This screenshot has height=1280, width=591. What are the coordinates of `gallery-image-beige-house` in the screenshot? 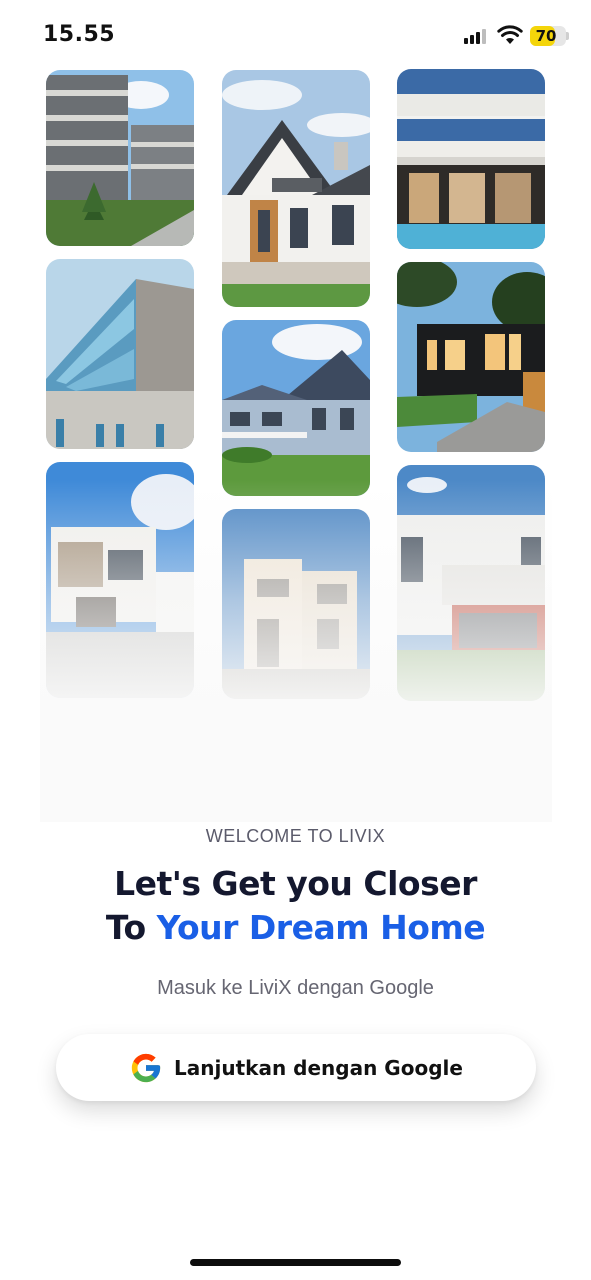 It's located at (296, 604).